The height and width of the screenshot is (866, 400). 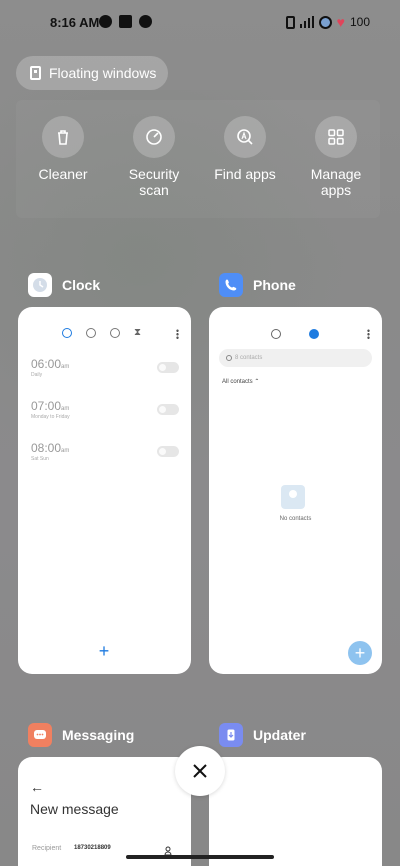 What do you see at coordinates (101, 332) in the screenshot?
I see `clock-tabs: ⧗` at bounding box center [101, 332].